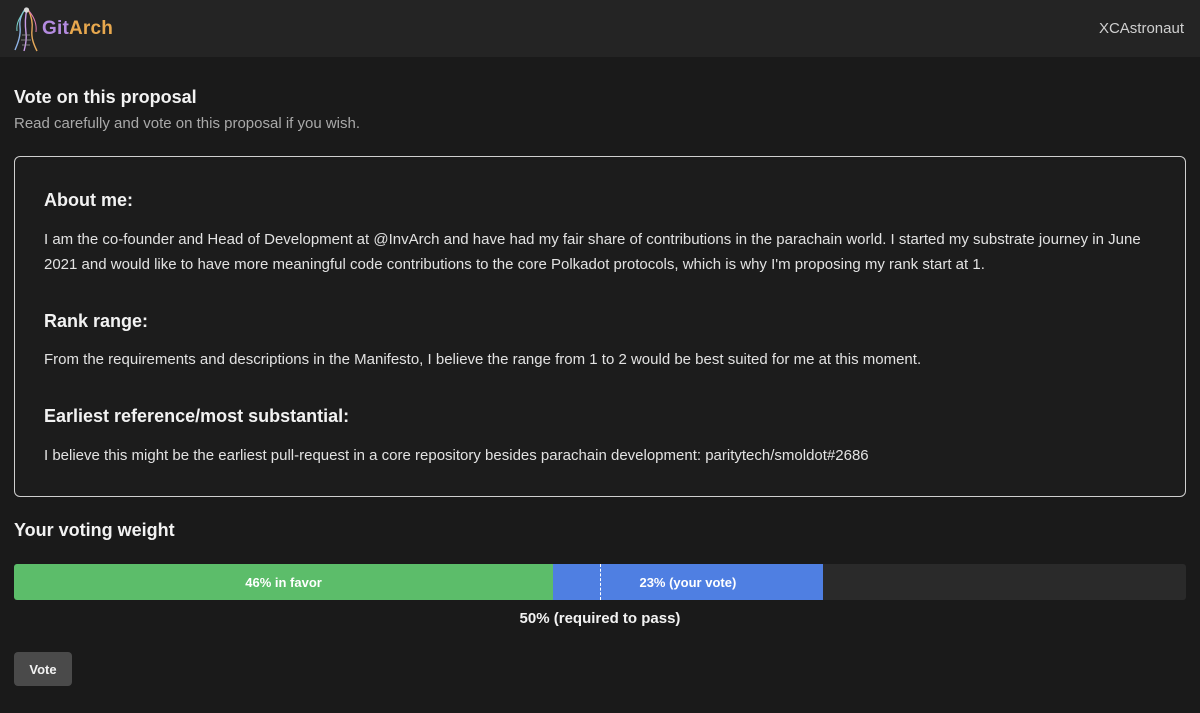 This screenshot has width=1200, height=713. I want to click on gitarch-logo-icon, so click(26, 28).